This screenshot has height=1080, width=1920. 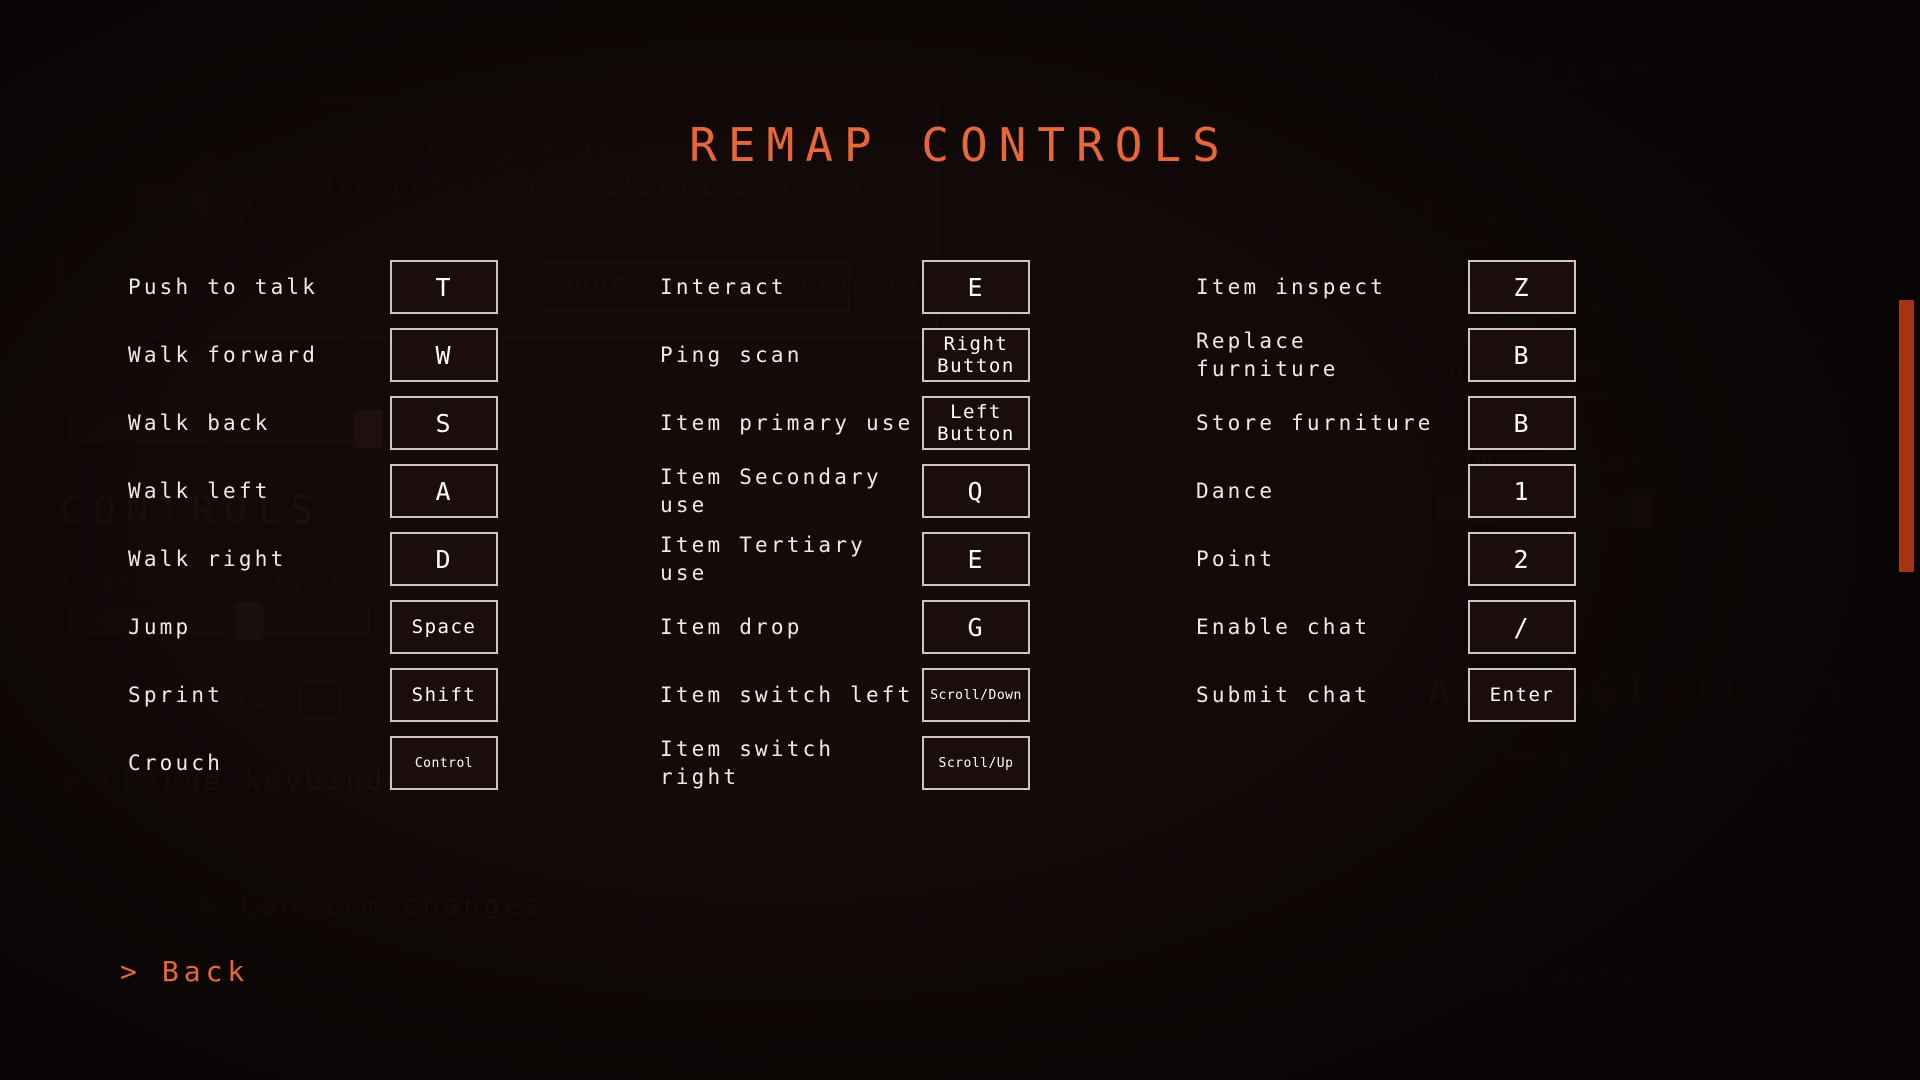 I want to click on key-bind-value: 1, so click(x=1522, y=491).